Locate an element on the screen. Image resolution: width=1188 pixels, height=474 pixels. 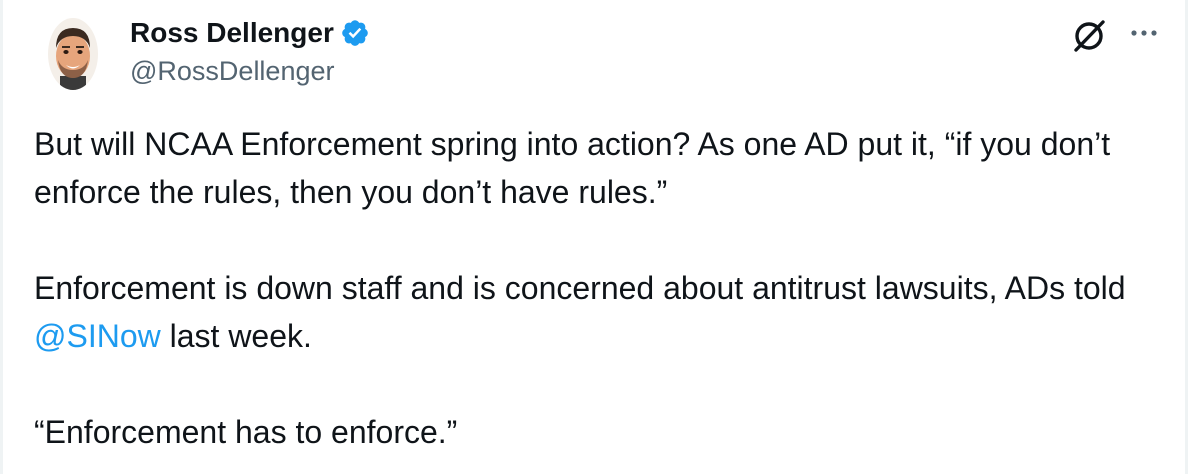
avatar is located at coordinates (73, 54).